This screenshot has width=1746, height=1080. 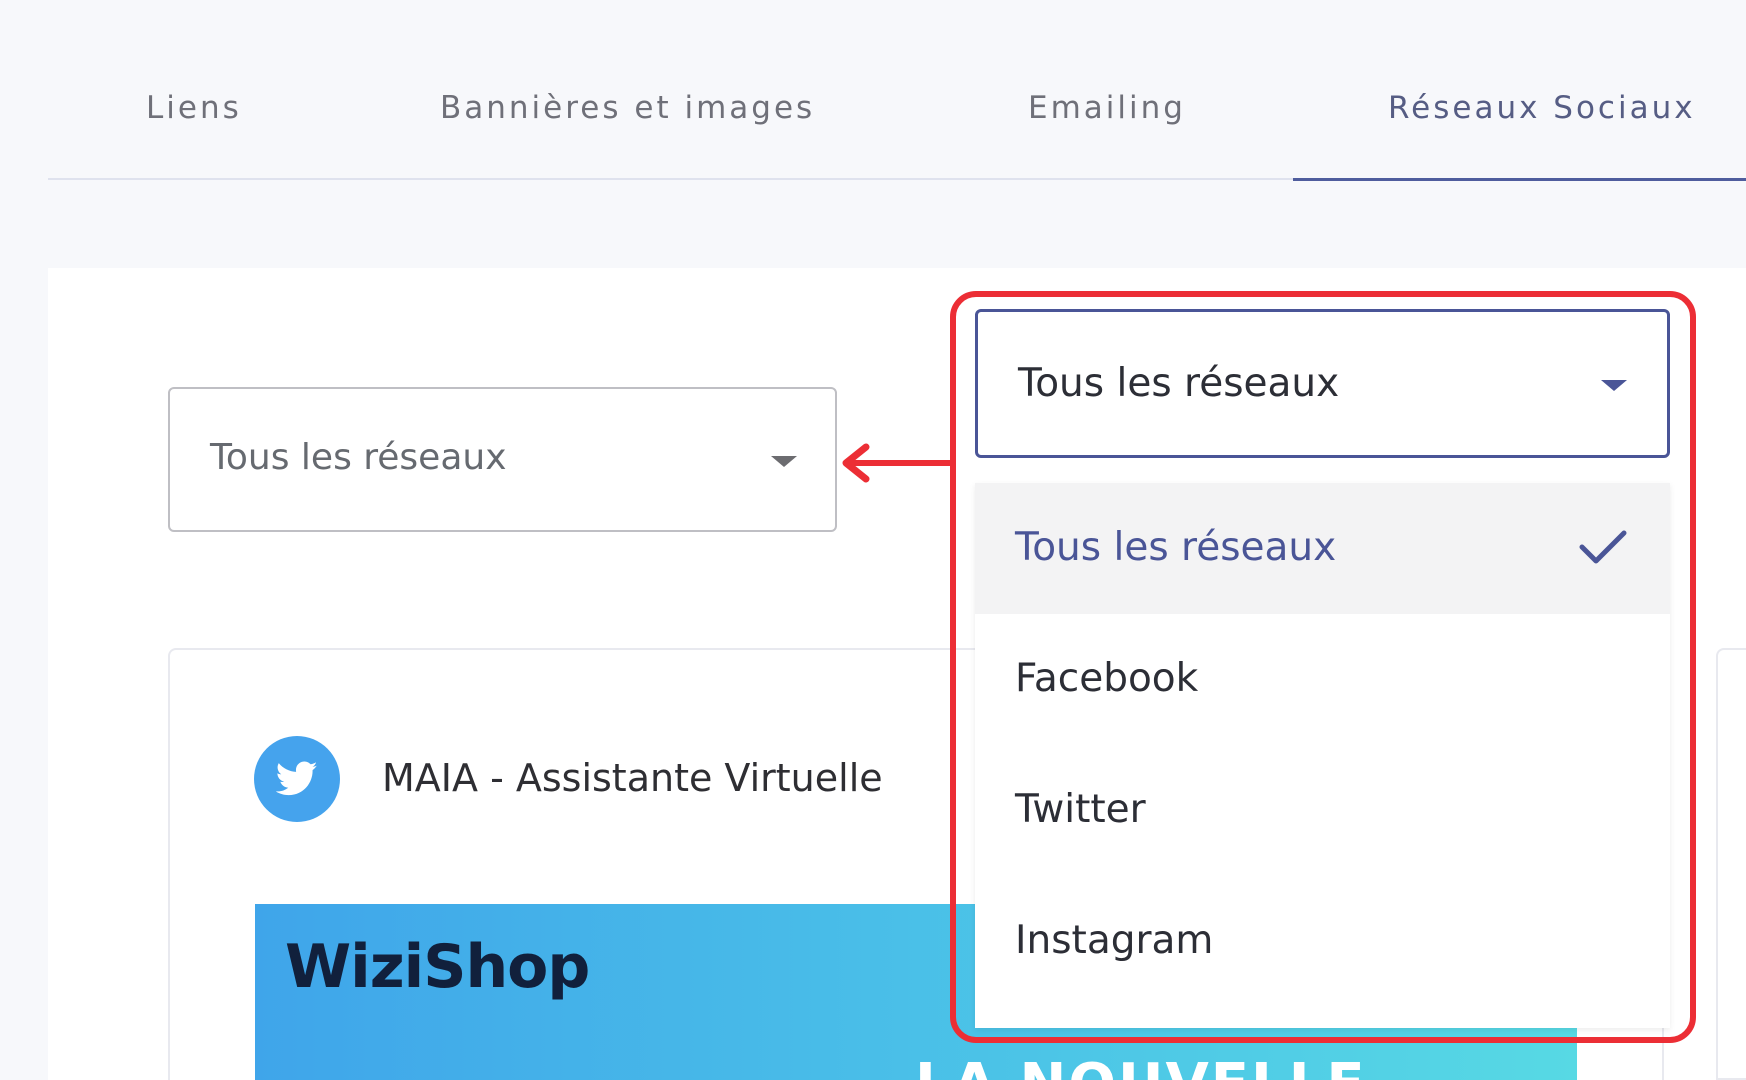 I want to click on dropdown-option-tous-les-reseaux: Tous les réseaux, so click(x=1322, y=548).